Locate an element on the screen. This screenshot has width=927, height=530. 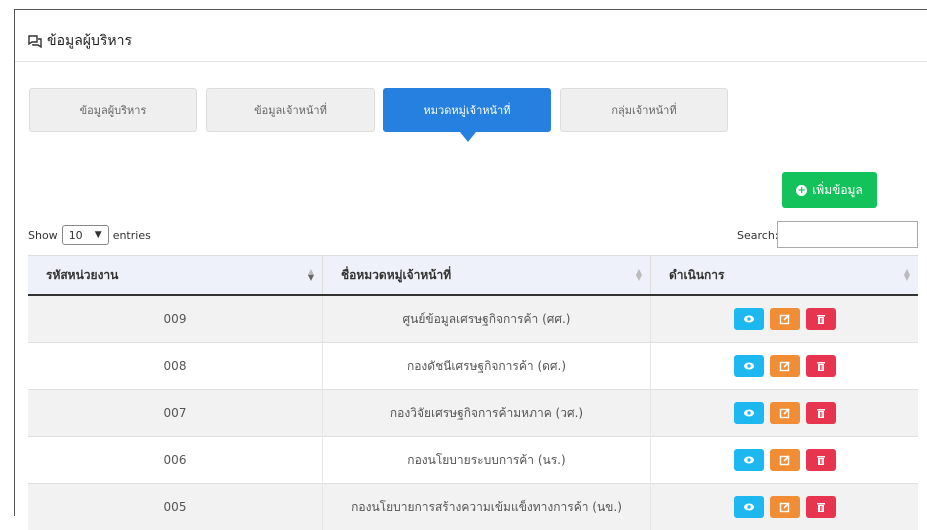
tab-executive-info: ข้อมูลผู้บริหาร is located at coordinates (113, 110).